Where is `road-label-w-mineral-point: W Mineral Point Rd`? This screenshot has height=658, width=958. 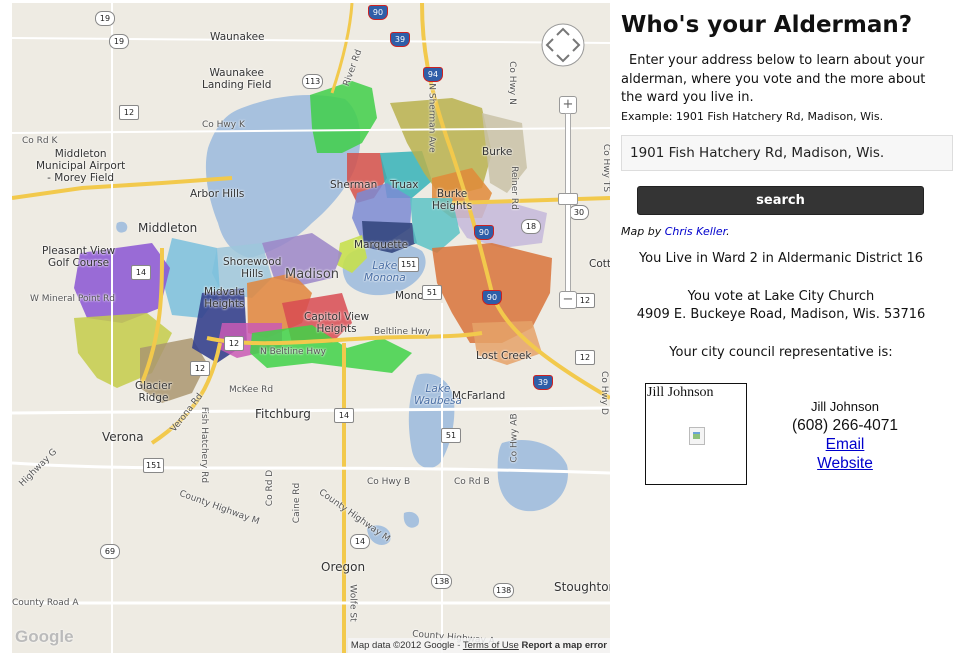
road-label-w-mineral-point: W Mineral Point Rd is located at coordinates (73, 299).